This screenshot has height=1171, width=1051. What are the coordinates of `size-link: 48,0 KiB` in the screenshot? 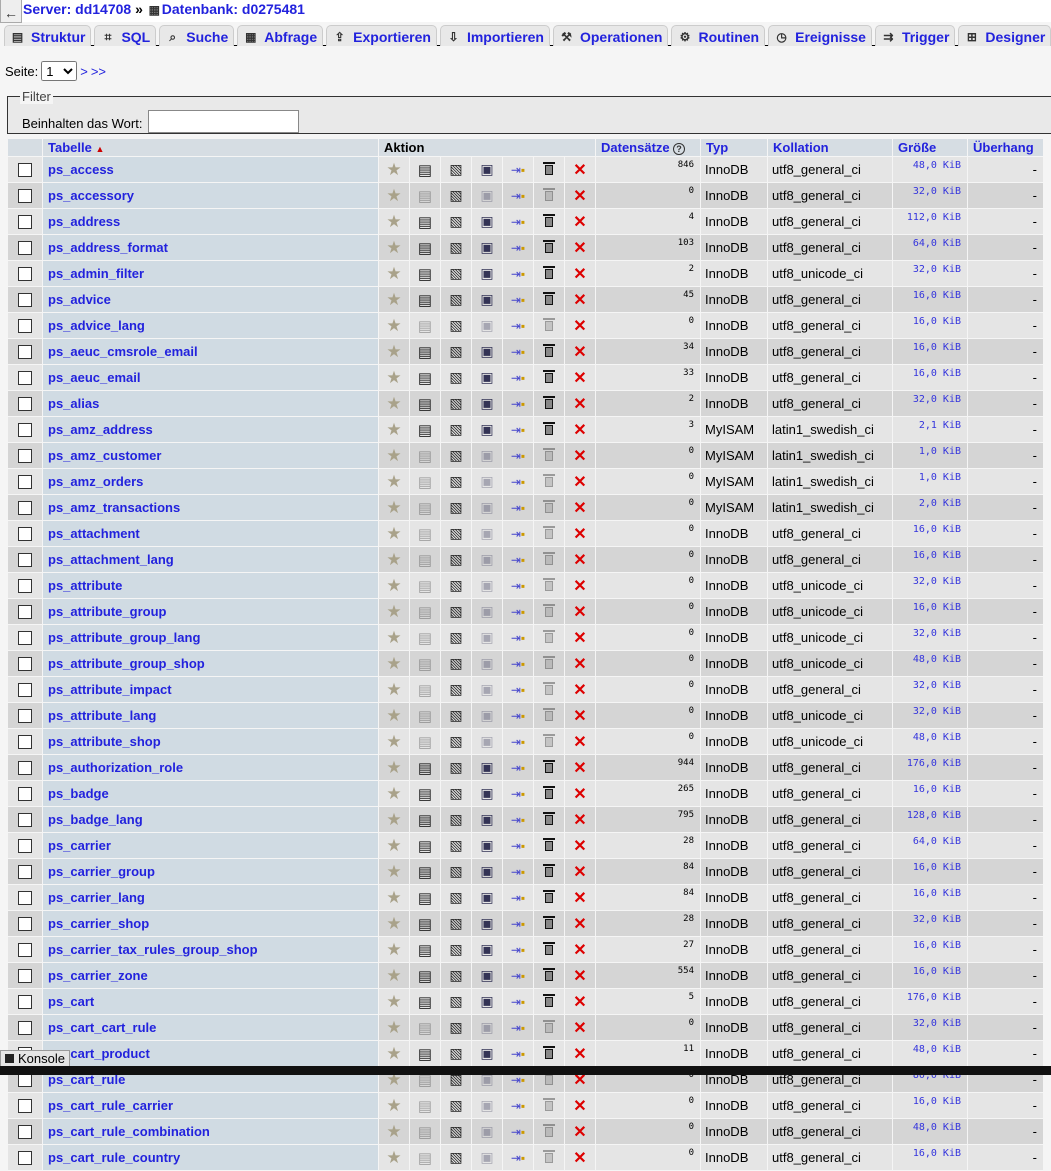 It's located at (930, 1053).